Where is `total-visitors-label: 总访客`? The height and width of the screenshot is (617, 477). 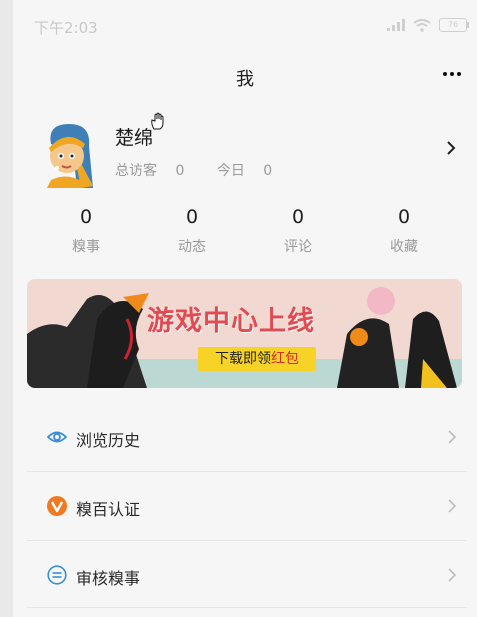
total-visitors-label: 总访客 is located at coordinates (136, 171).